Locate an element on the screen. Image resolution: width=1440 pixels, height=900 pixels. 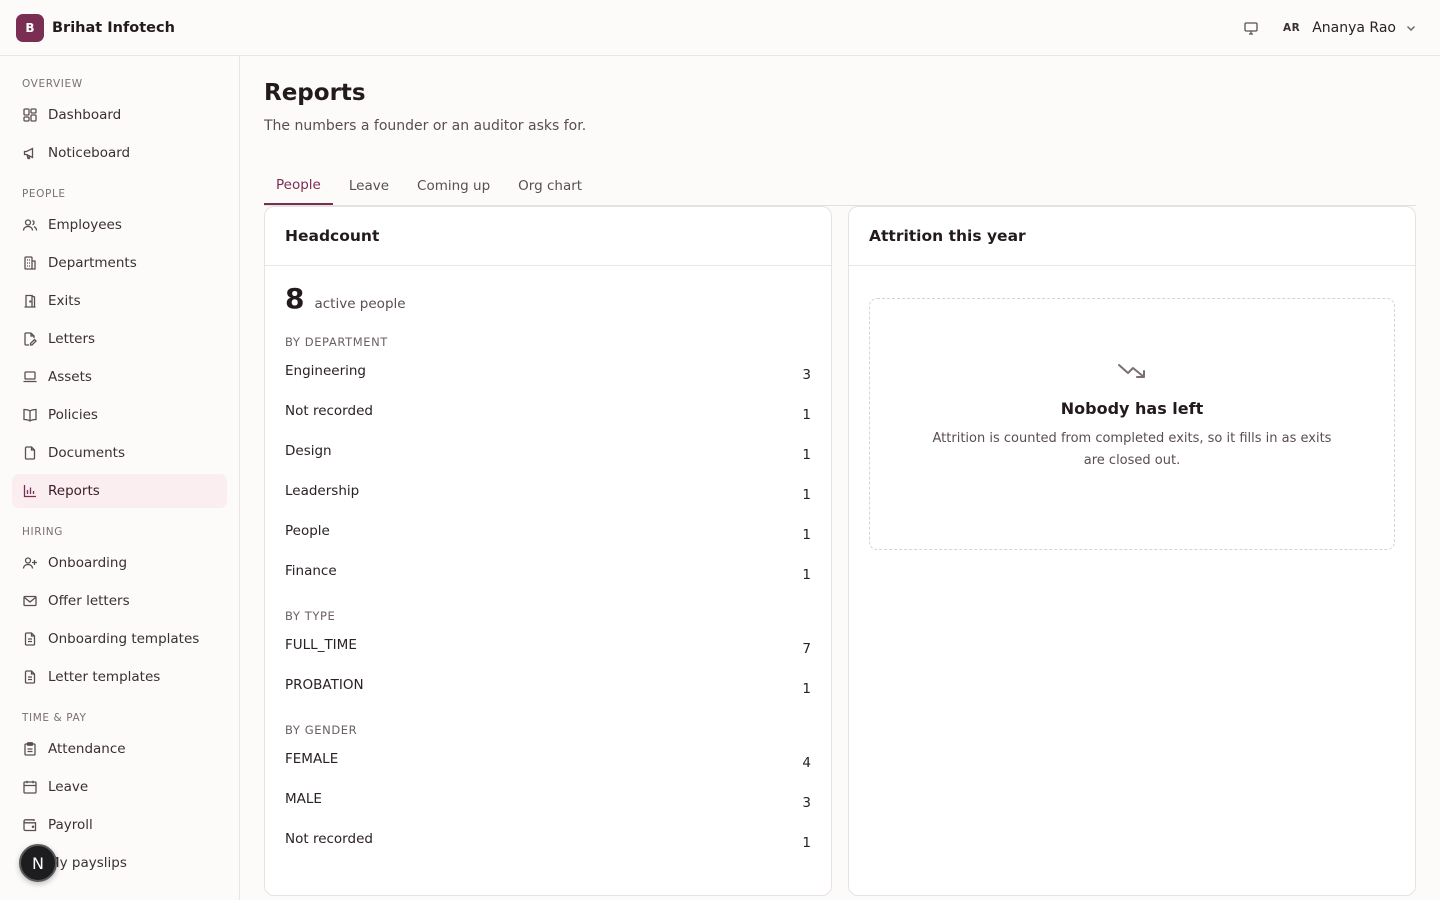
sidebar-item-label: Onboarding templates is located at coordinates (124, 639).